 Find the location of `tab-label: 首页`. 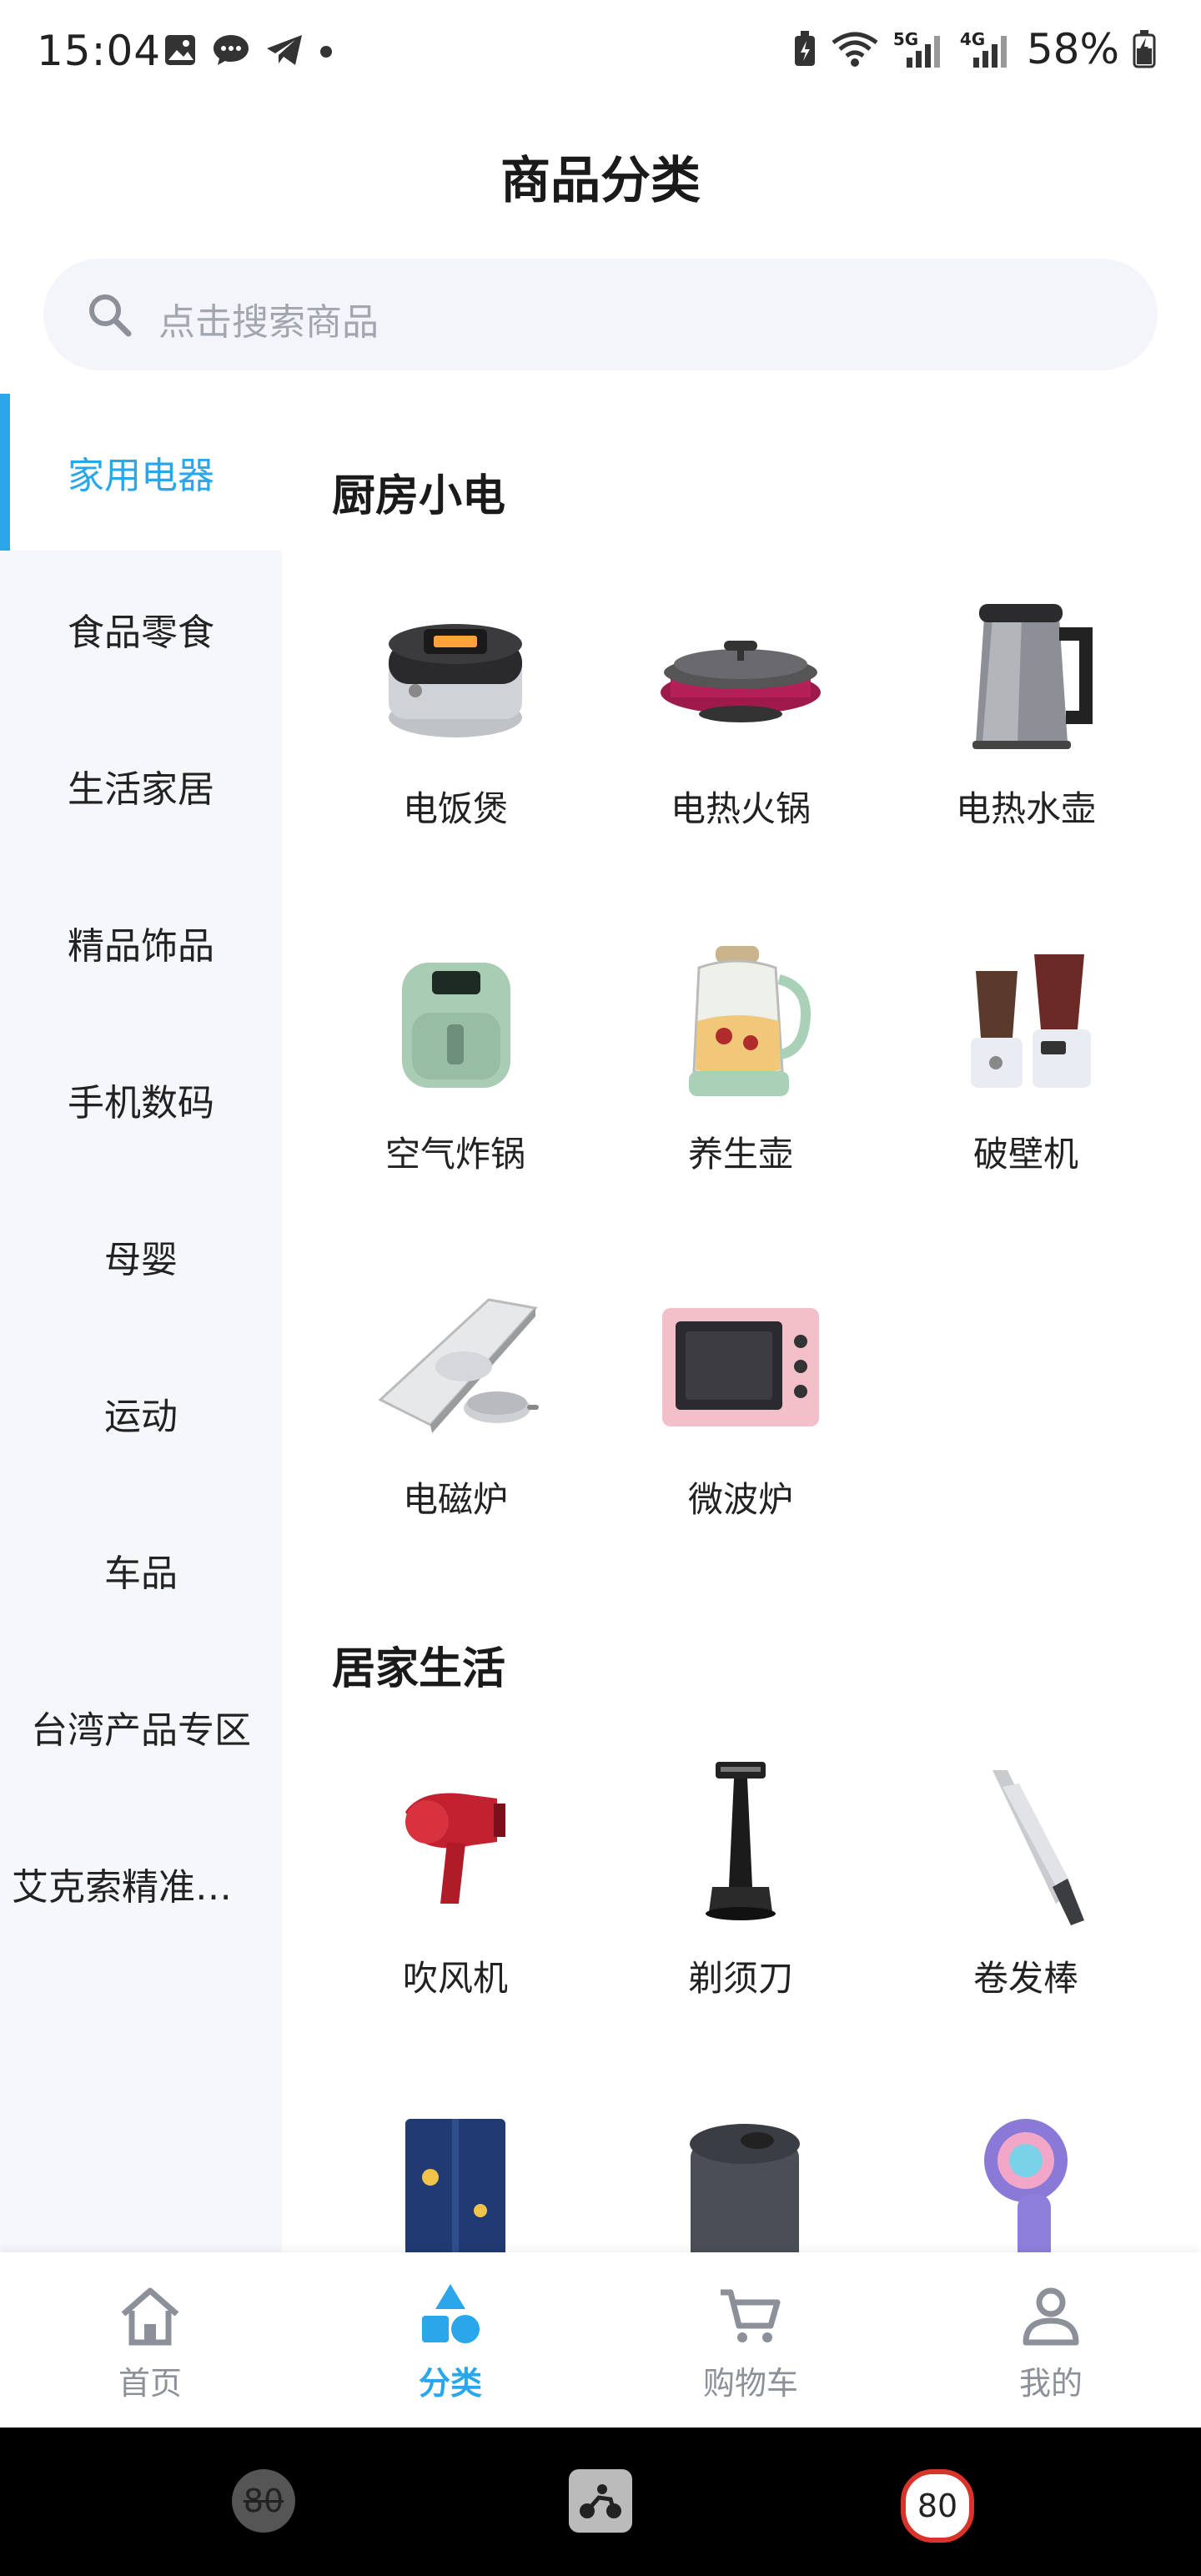

tab-label: 首页 is located at coordinates (150, 2383).